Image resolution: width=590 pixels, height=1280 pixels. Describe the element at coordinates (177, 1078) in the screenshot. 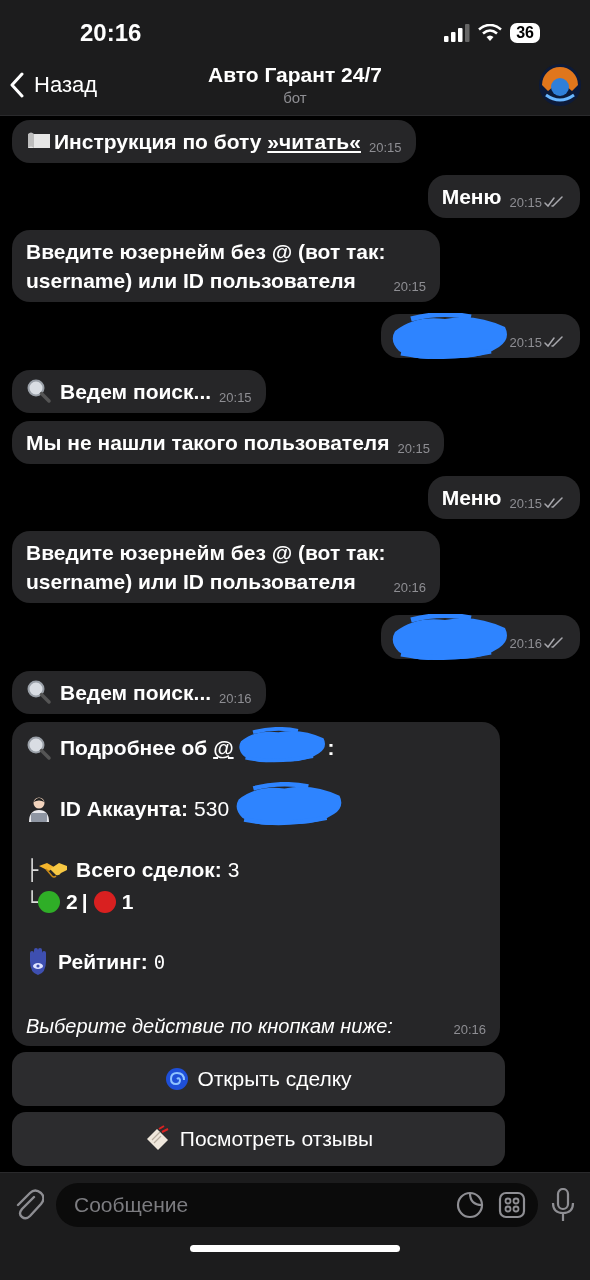

I see `spiral-icon` at that location.